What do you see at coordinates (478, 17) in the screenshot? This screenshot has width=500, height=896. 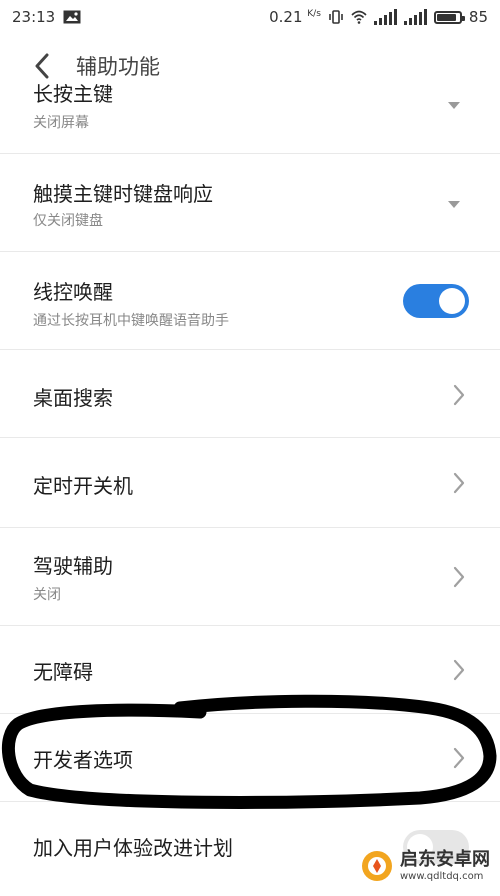 I see `battery-percent: 85` at bounding box center [478, 17].